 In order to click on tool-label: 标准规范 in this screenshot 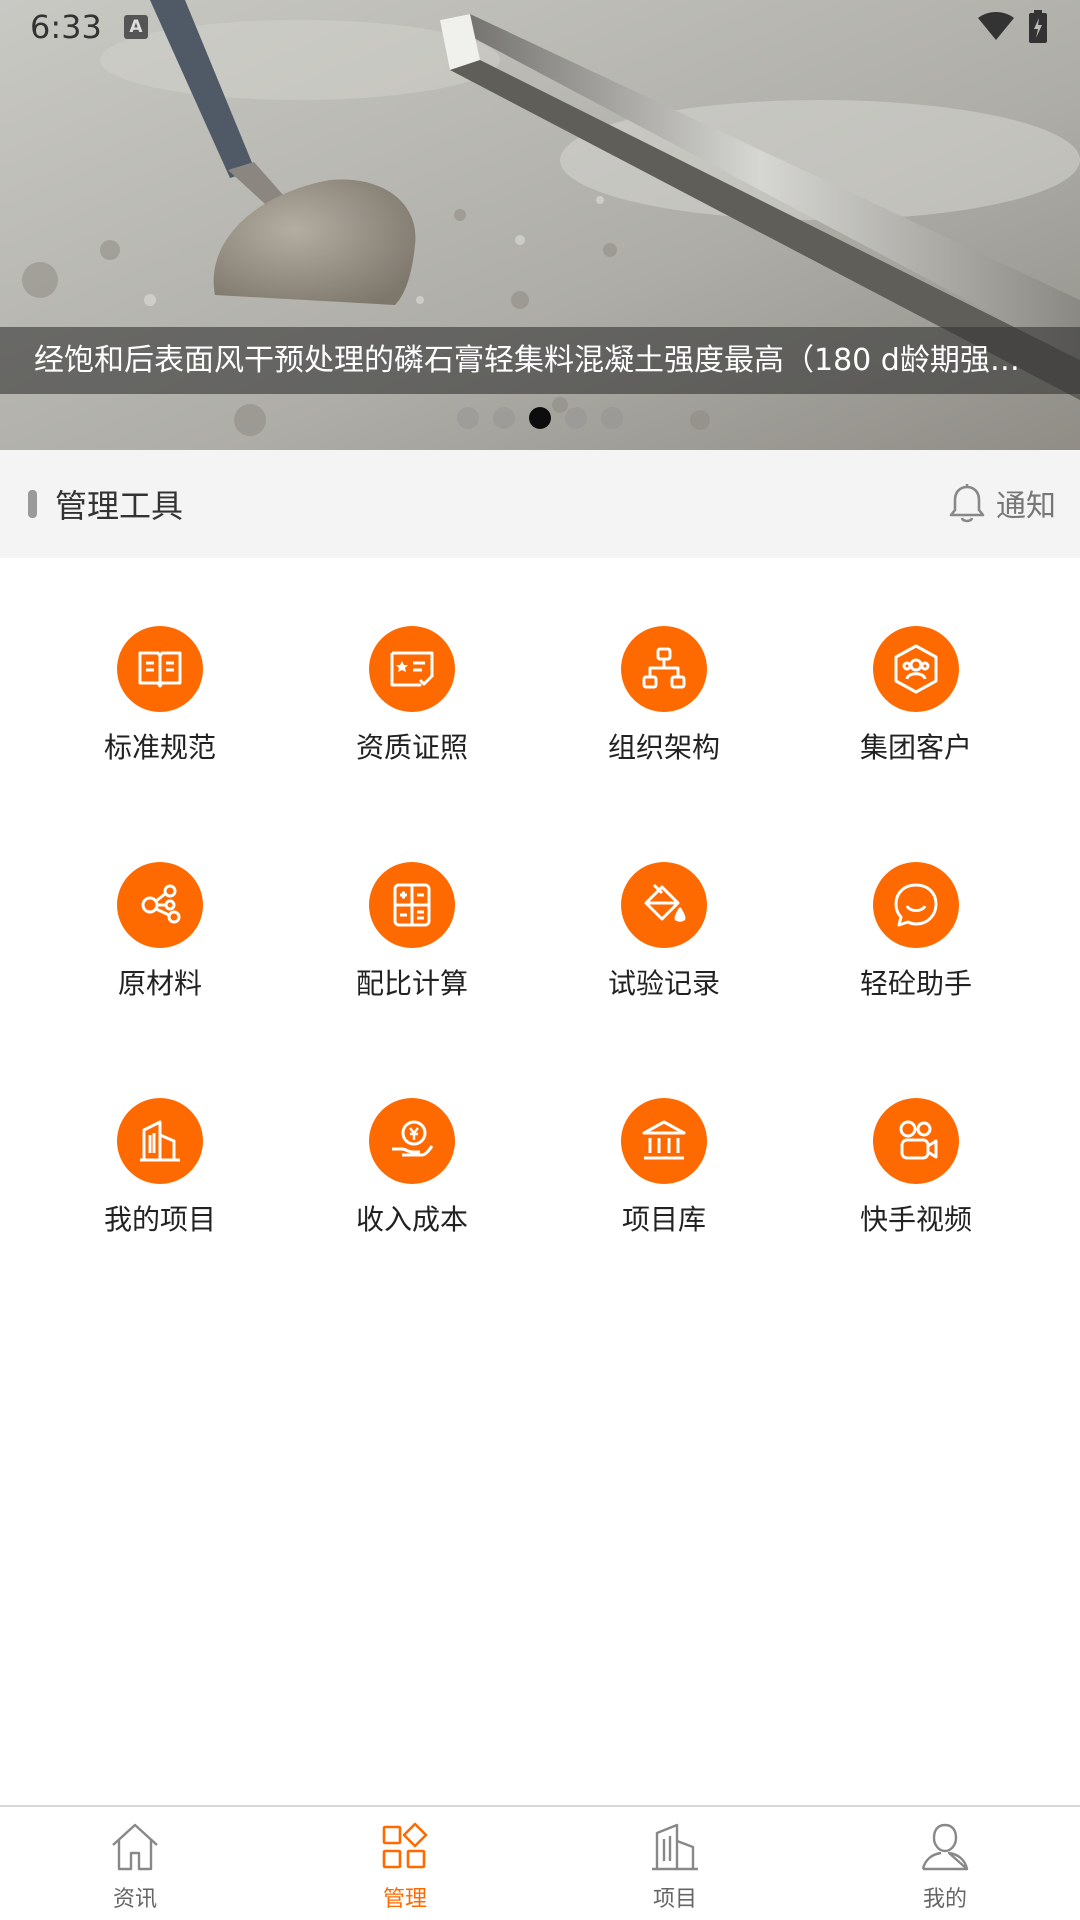, I will do `click(159, 747)`.